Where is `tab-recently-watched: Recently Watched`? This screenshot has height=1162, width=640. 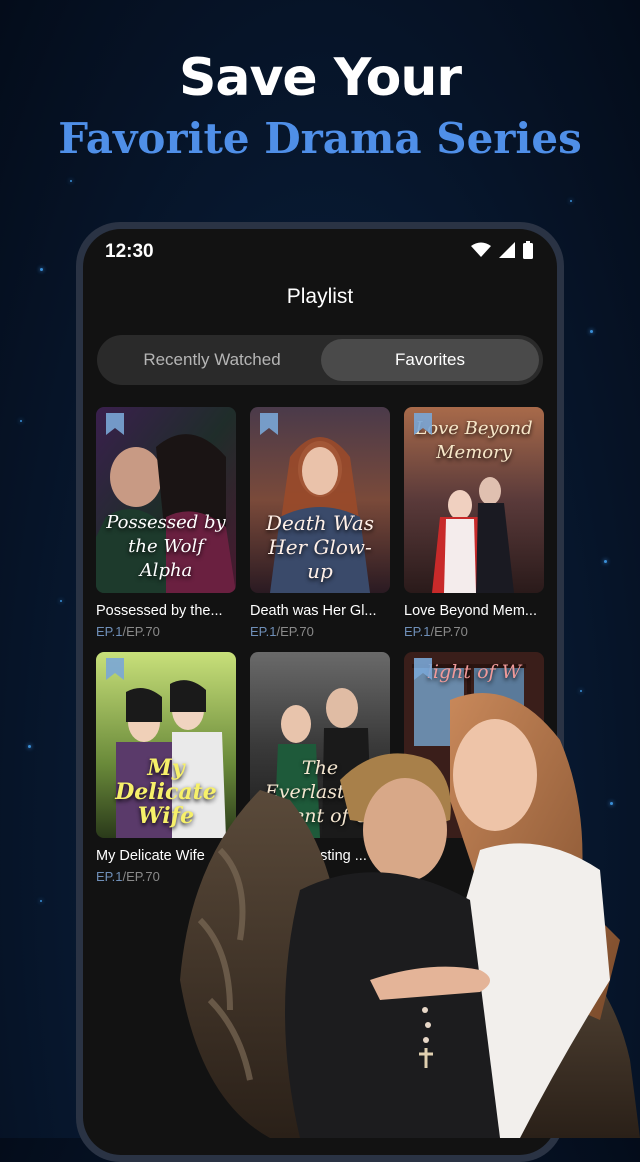 tab-recently-watched: Recently Watched is located at coordinates (212, 360).